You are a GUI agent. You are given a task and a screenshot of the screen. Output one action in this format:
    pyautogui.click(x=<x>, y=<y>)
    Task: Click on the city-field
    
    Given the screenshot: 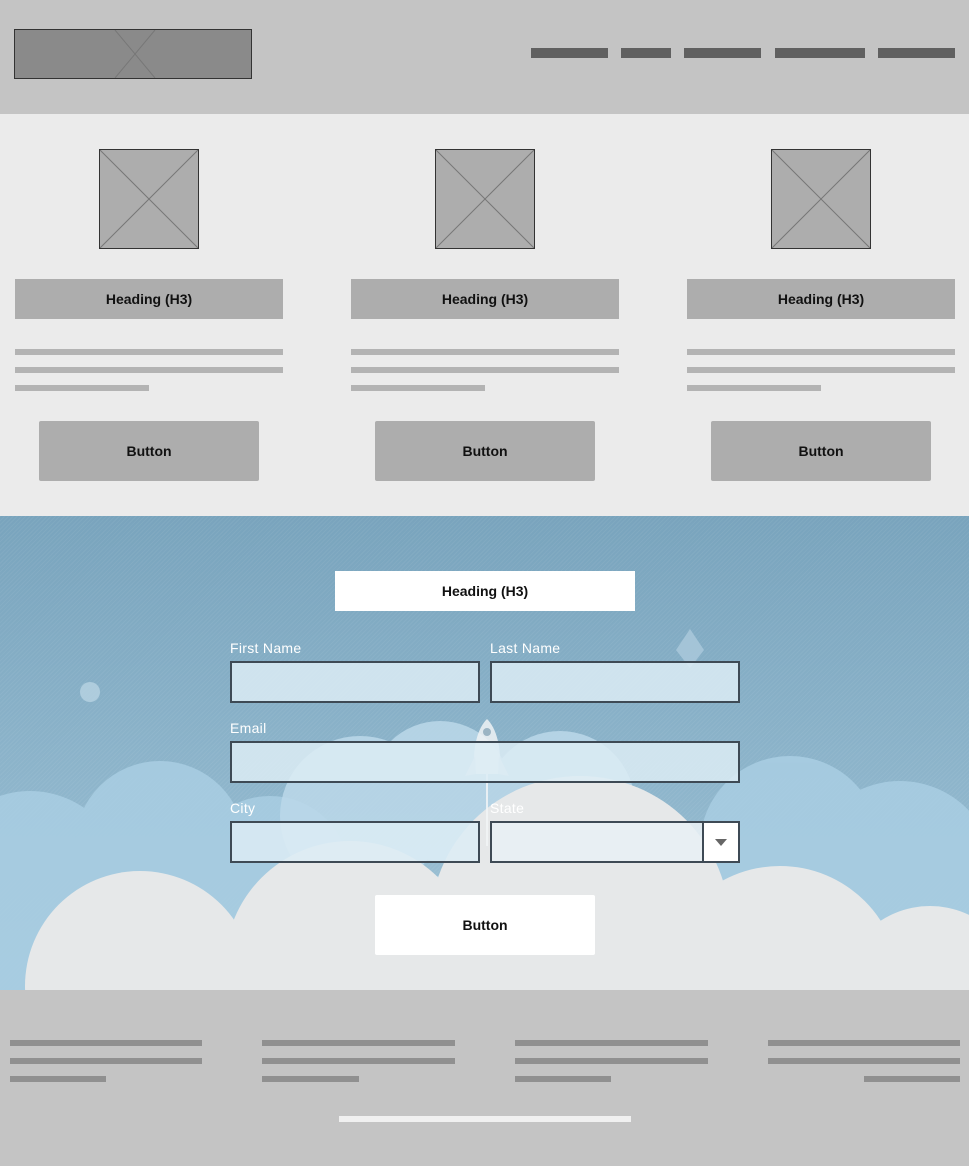 What is the action you would take?
    pyautogui.click(x=355, y=842)
    